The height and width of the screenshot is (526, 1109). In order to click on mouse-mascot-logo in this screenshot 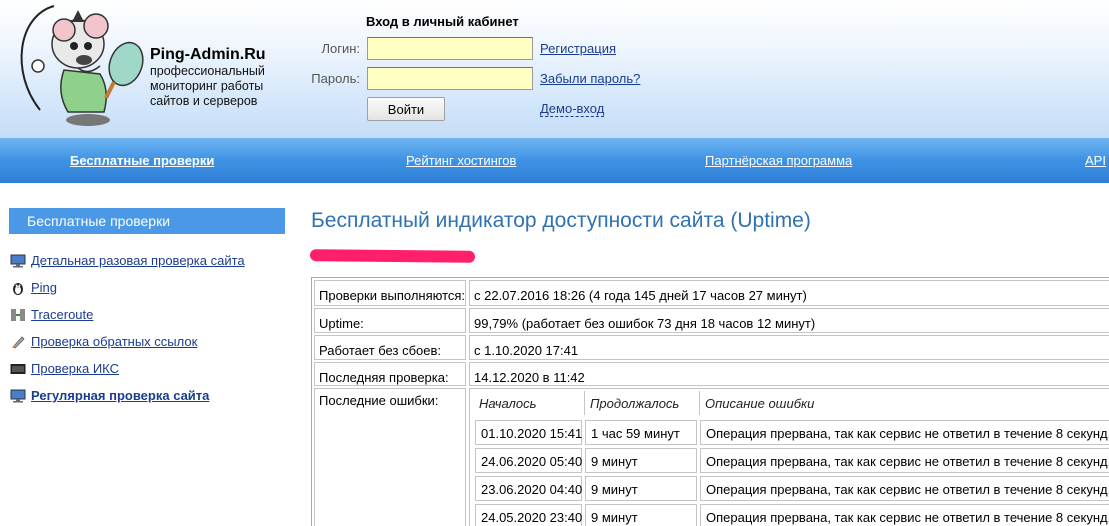, I will do `click(78, 67)`.